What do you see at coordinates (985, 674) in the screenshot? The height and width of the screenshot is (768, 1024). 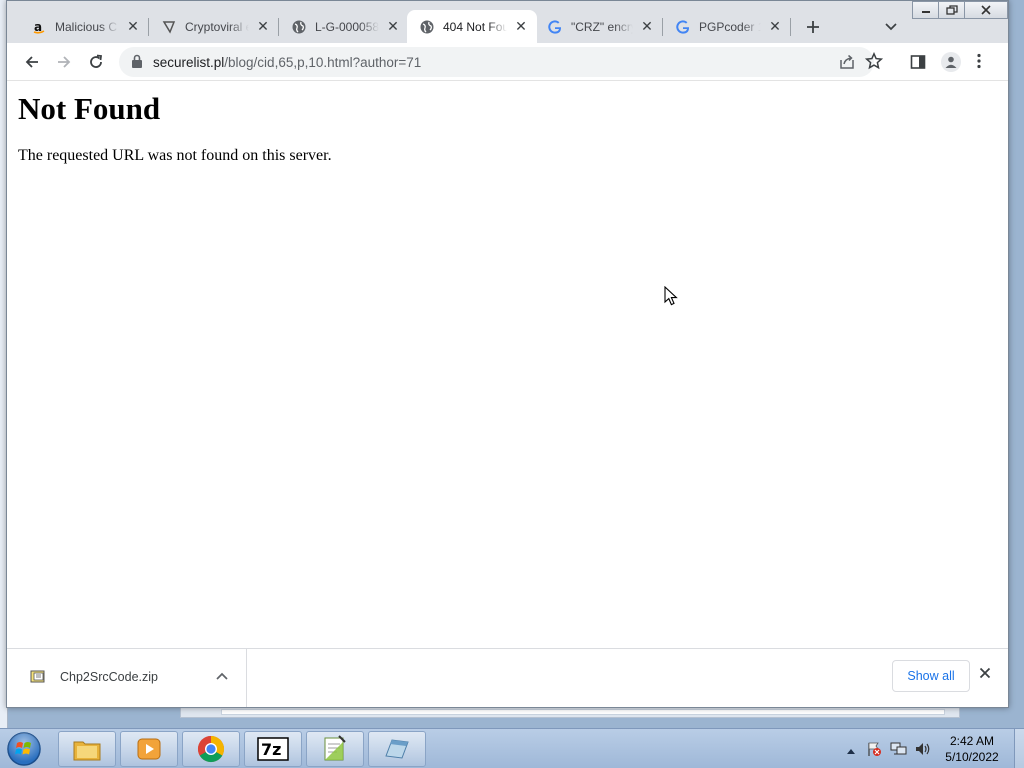 I see `close-download-shelf-icon` at bounding box center [985, 674].